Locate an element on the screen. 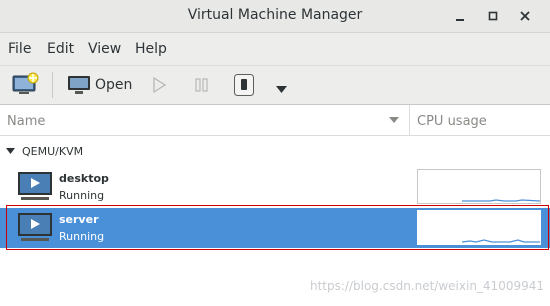 The height and width of the screenshot is (306, 550). minimize-button is located at coordinates (460, 16).